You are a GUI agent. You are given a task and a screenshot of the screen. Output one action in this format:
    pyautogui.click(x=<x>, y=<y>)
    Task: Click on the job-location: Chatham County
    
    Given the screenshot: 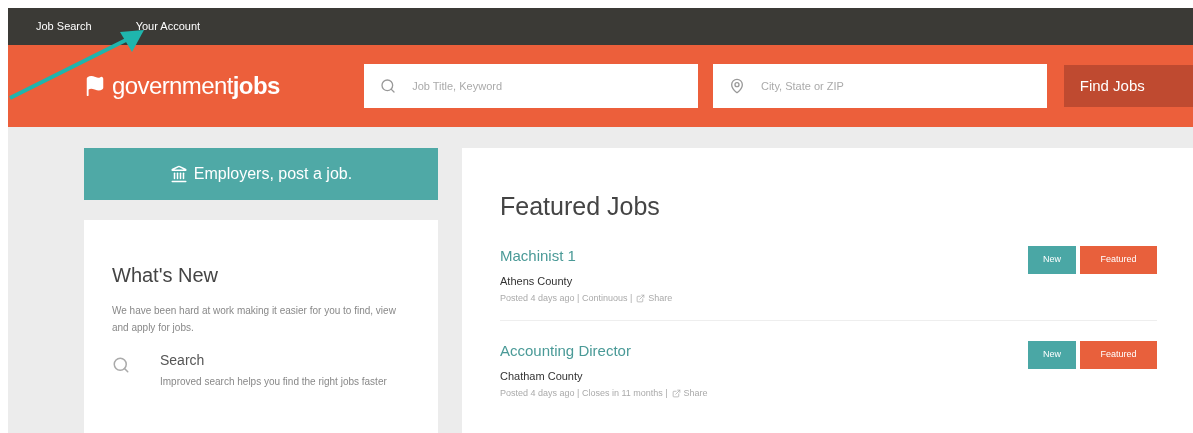 What is the action you would take?
    pyautogui.click(x=542, y=376)
    